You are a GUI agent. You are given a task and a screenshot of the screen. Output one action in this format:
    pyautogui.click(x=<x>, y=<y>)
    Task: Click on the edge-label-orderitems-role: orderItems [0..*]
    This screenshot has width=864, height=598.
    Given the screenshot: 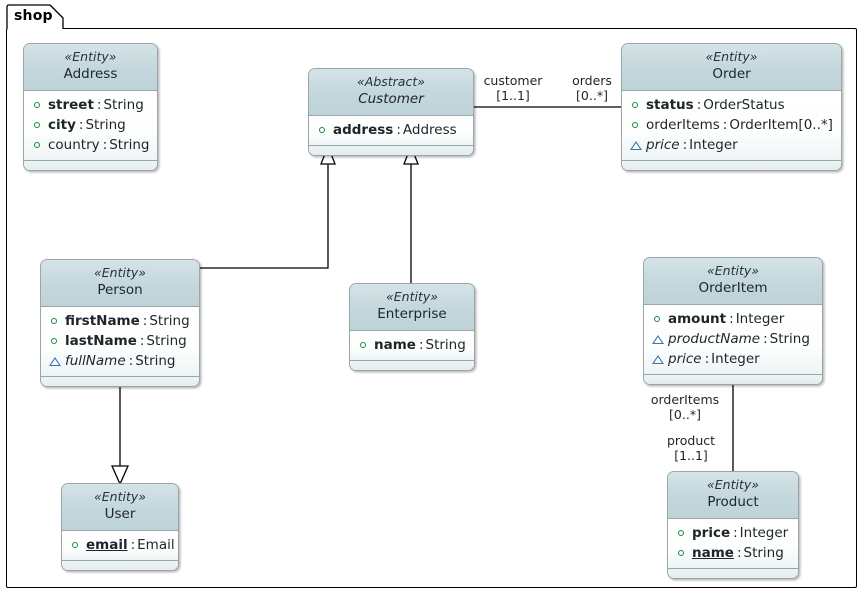 What is the action you would take?
    pyautogui.click(x=685, y=407)
    